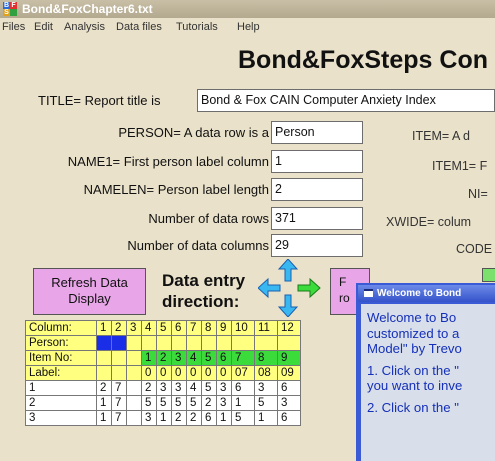 This screenshot has height=461, width=495. What do you see at coordinates (288, 305) in the screenshot?
I see `arrow-down-icon` at bounding box center [288, 305].